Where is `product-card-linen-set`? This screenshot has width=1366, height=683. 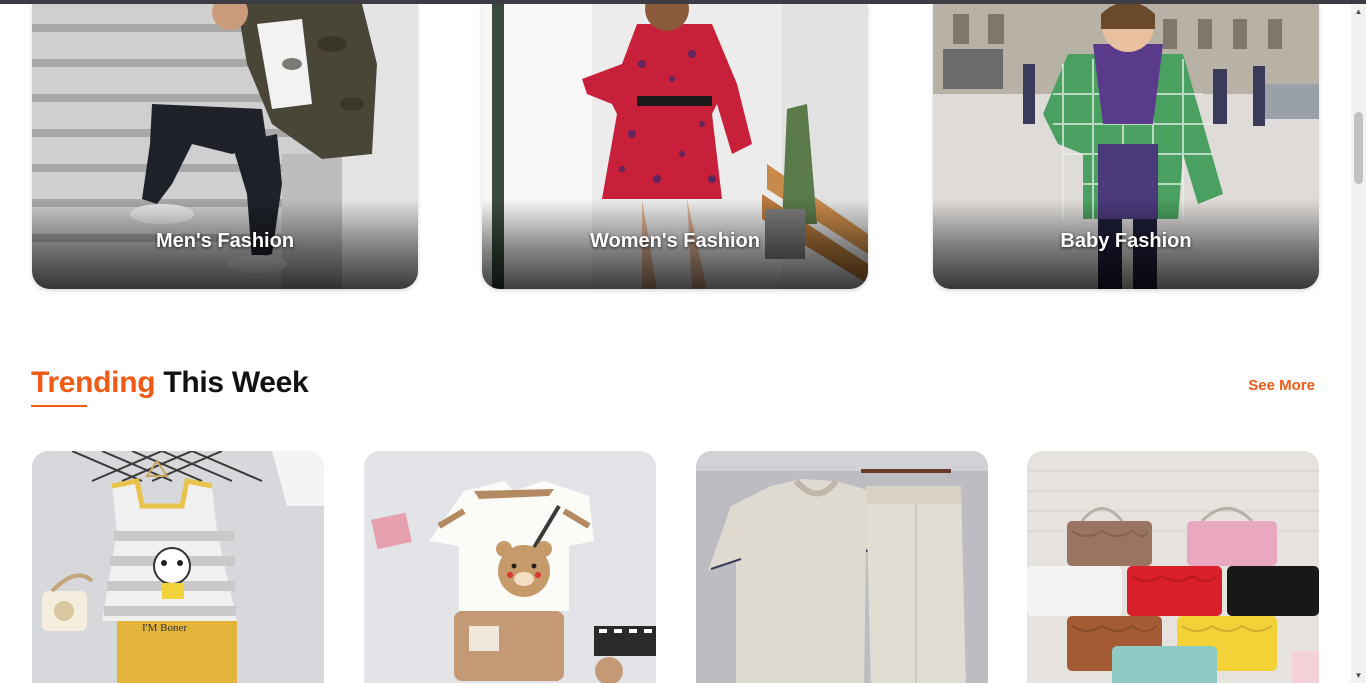 product-card-linen-set is located at coordinates (842, 567).